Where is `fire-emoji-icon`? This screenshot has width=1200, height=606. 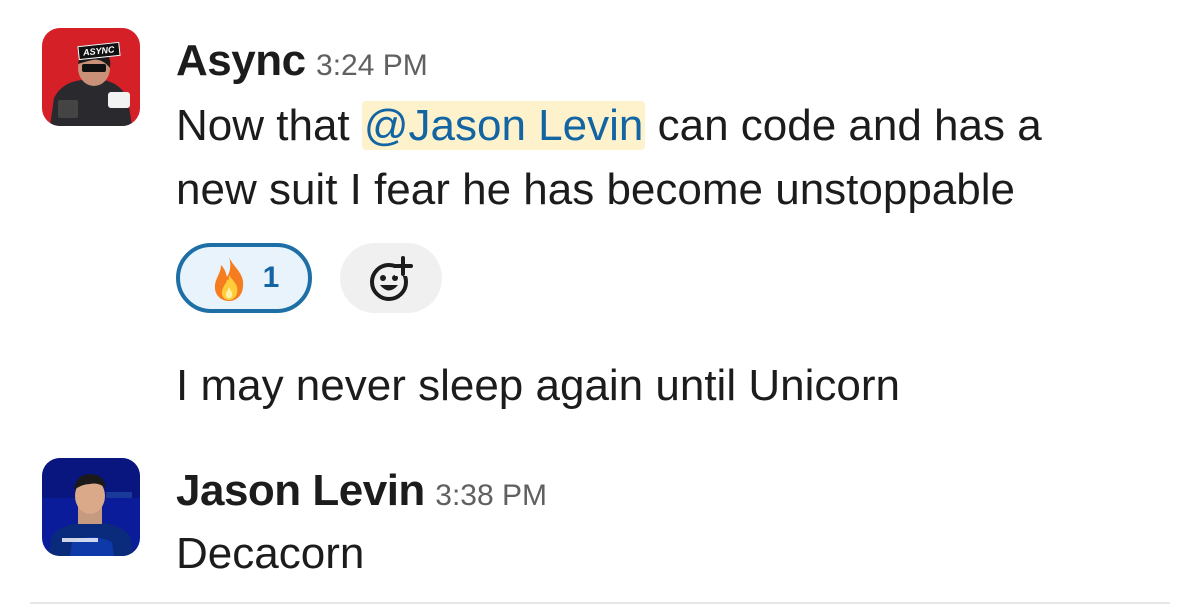
fire-emoji-icon is located at coordinates (228, 279).